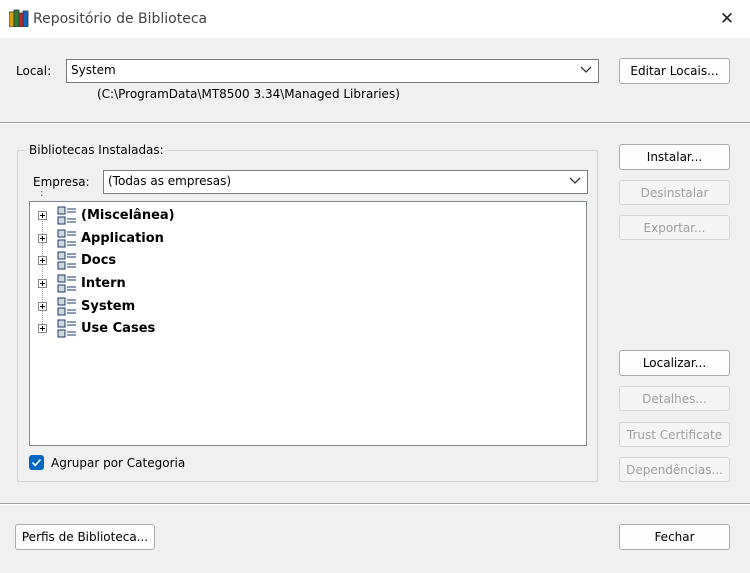 The width and height of the screenshot is (750, 573). Describe the element at coordinates (674, 537) in the screenshot. I see `close-button: Fechar` at that location.